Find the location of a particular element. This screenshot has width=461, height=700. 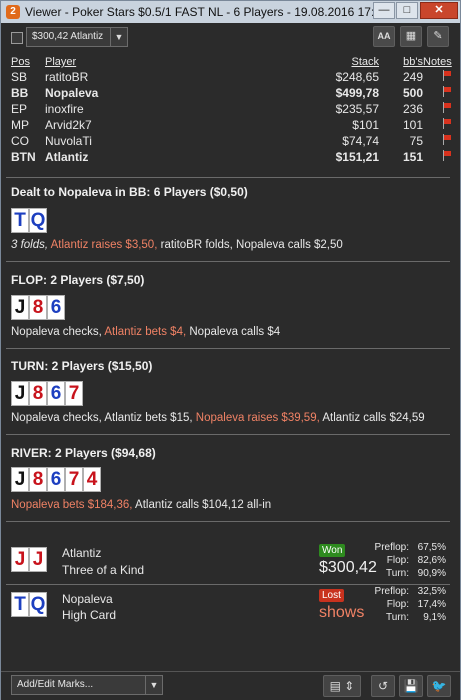

player-bbs: 75 is located at coordinates (416, 141).